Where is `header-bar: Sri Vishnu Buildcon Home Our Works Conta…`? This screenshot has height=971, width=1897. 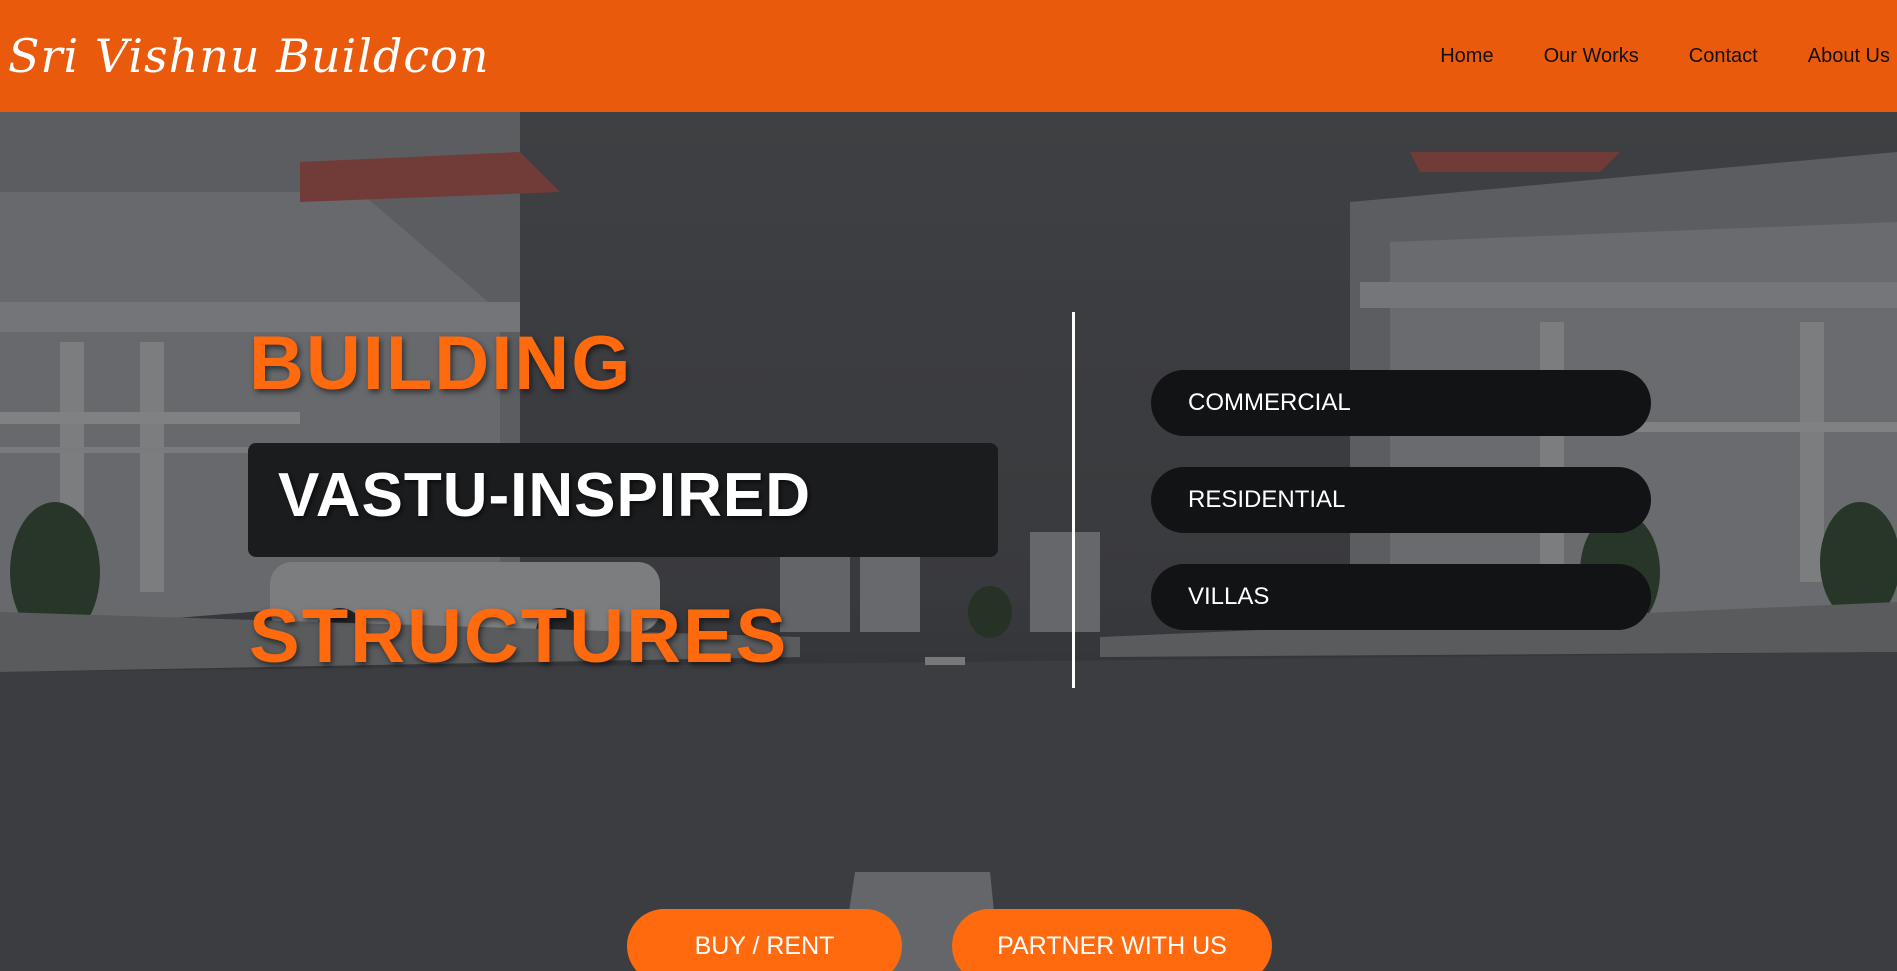
header-bar: Sri Vishnu Buildcon Home Our Works Conta… is located at coordinates (948, 56).